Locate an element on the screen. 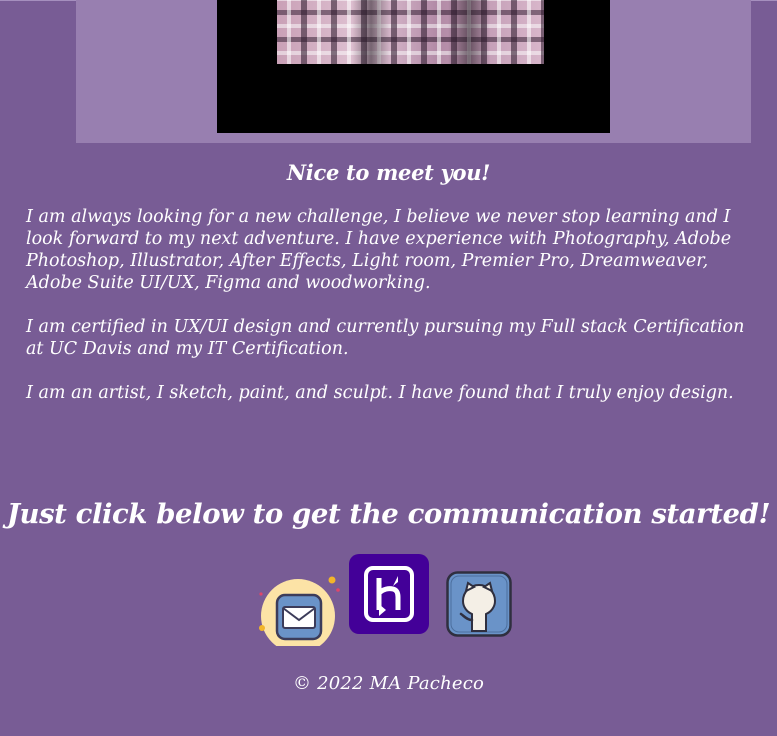 Image resolution: width=777 pixels, height=736 pixels. contact-links is located at coordinates (388, 601).